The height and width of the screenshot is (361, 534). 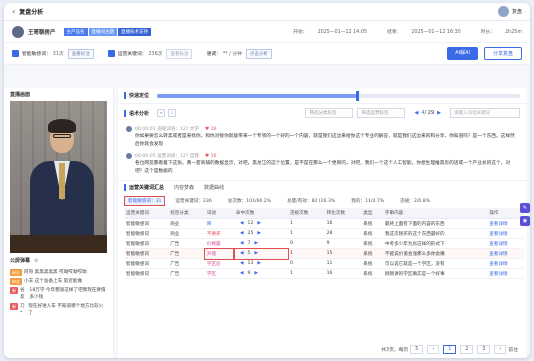 I want to click on table-pagination: 共3页，每页 5 ‹ 1 2 3 › 前往, so click(x=449, y=349).